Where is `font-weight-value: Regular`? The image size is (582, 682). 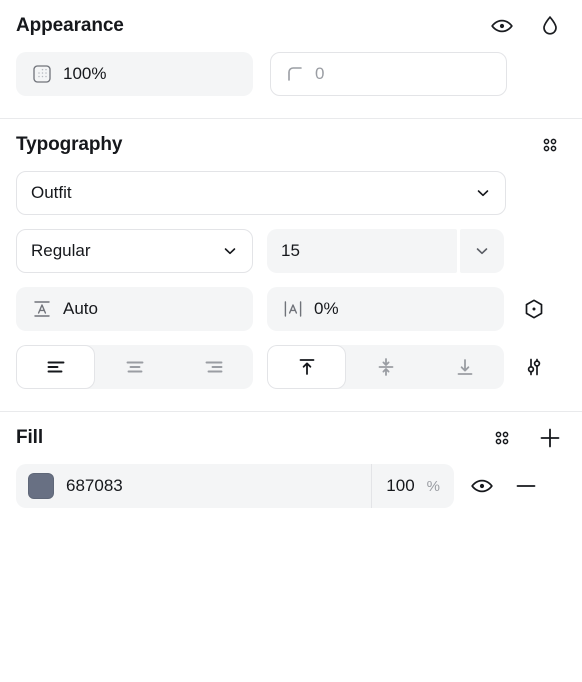 font-weight-value: Regular is located at coordinates (61, 250).